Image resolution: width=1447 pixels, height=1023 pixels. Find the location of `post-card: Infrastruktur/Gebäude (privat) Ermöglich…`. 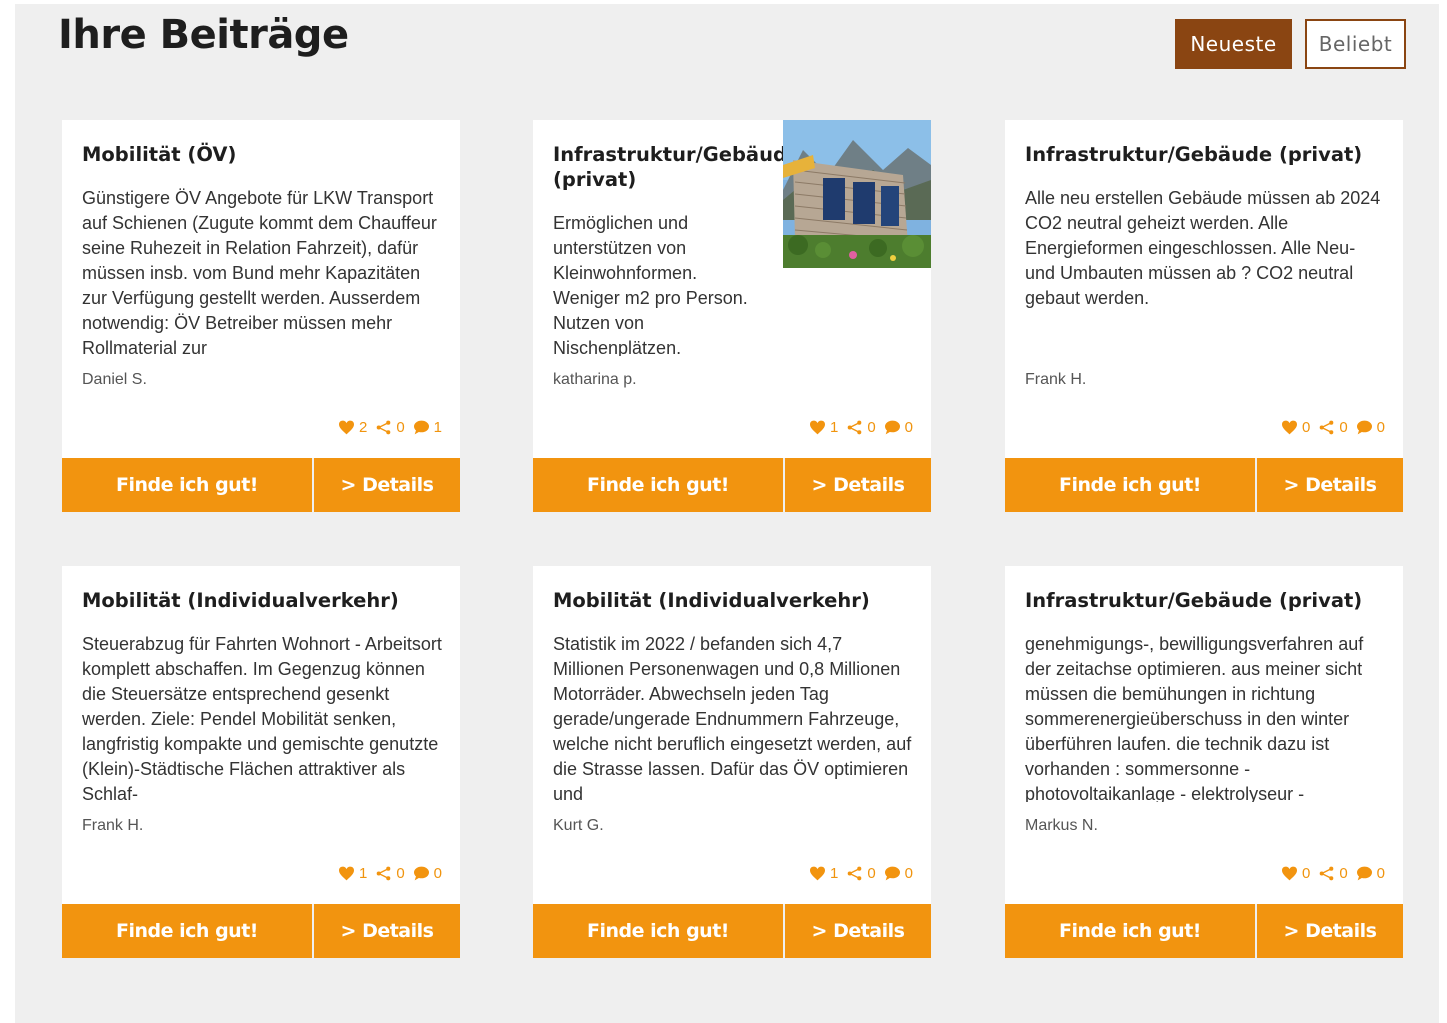

post-card: Infrastruktur/Gebäude (privat) Ermöglich… is located at coordinates (732, 316).